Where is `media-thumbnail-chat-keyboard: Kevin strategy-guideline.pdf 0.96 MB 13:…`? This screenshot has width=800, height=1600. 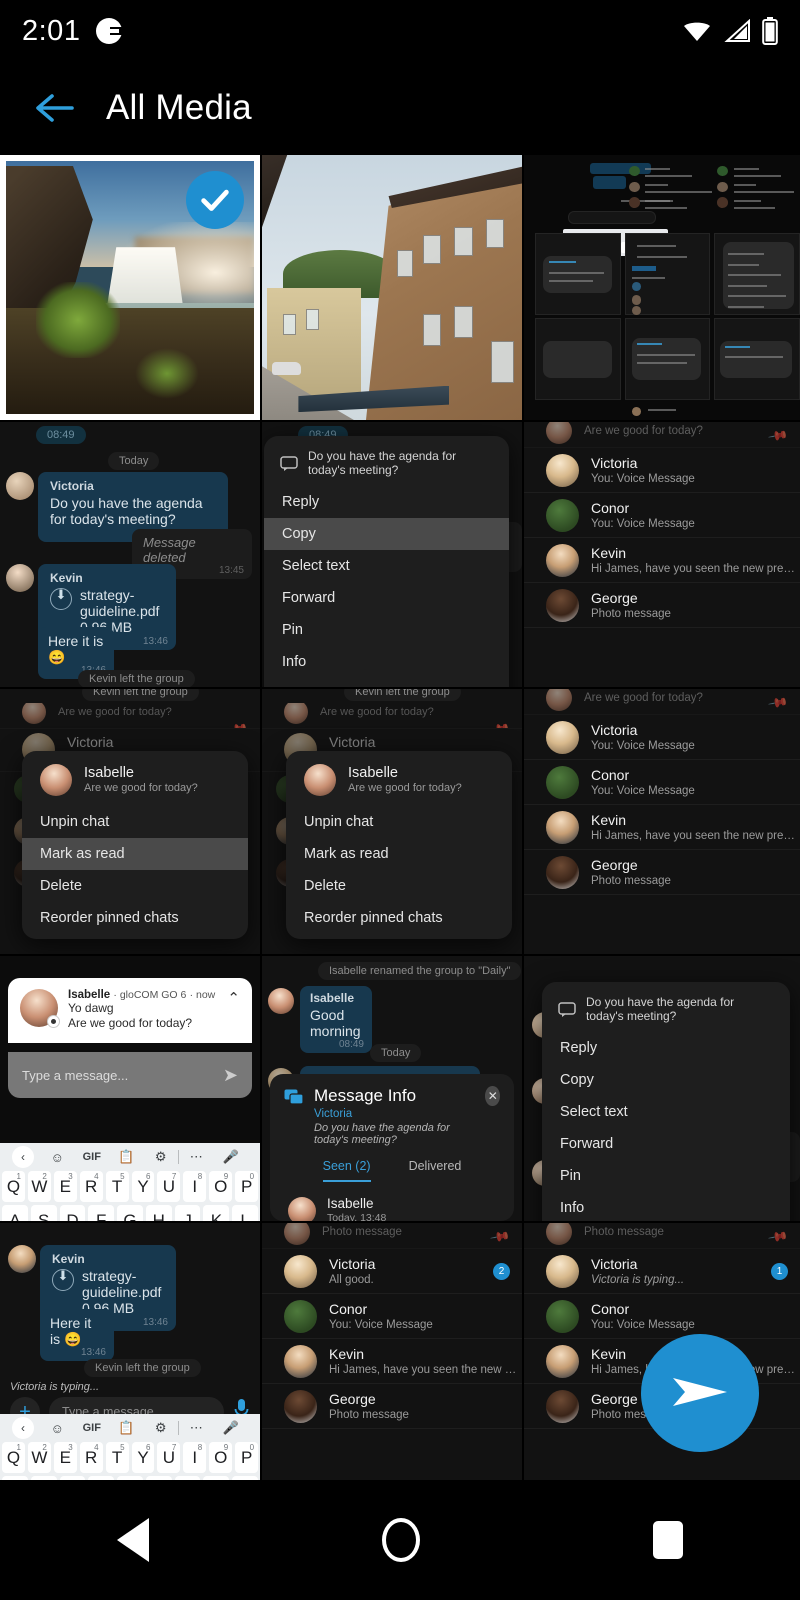
media-thumbnail-chat-keyboard: Kevin strategy-guideline.pdf 0.96 MB 13:… is located at coordinates (130, 1355).